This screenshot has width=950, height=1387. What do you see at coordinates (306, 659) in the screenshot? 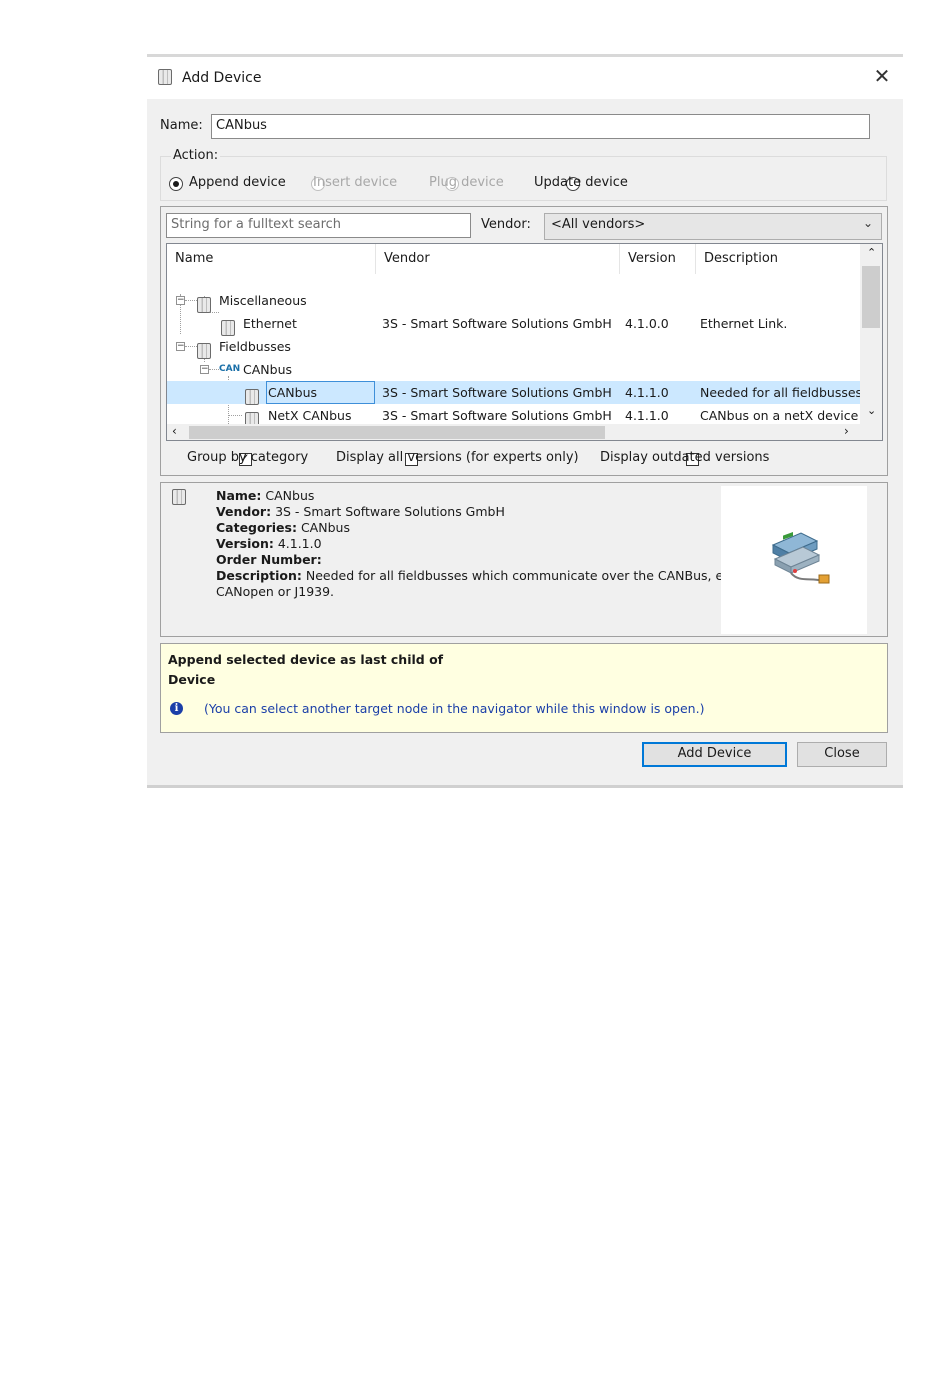
I see `notice-line1: Append selected device as last child of` at bounding box center [306, 659].